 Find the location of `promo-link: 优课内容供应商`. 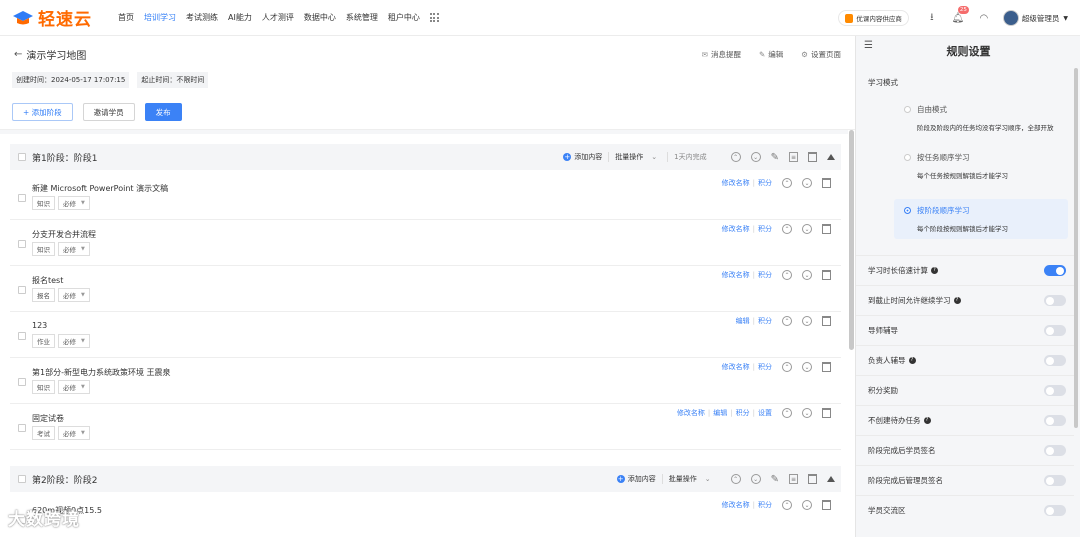

promo-link: 优课内容供应商 is located at coordinates (873, 18).